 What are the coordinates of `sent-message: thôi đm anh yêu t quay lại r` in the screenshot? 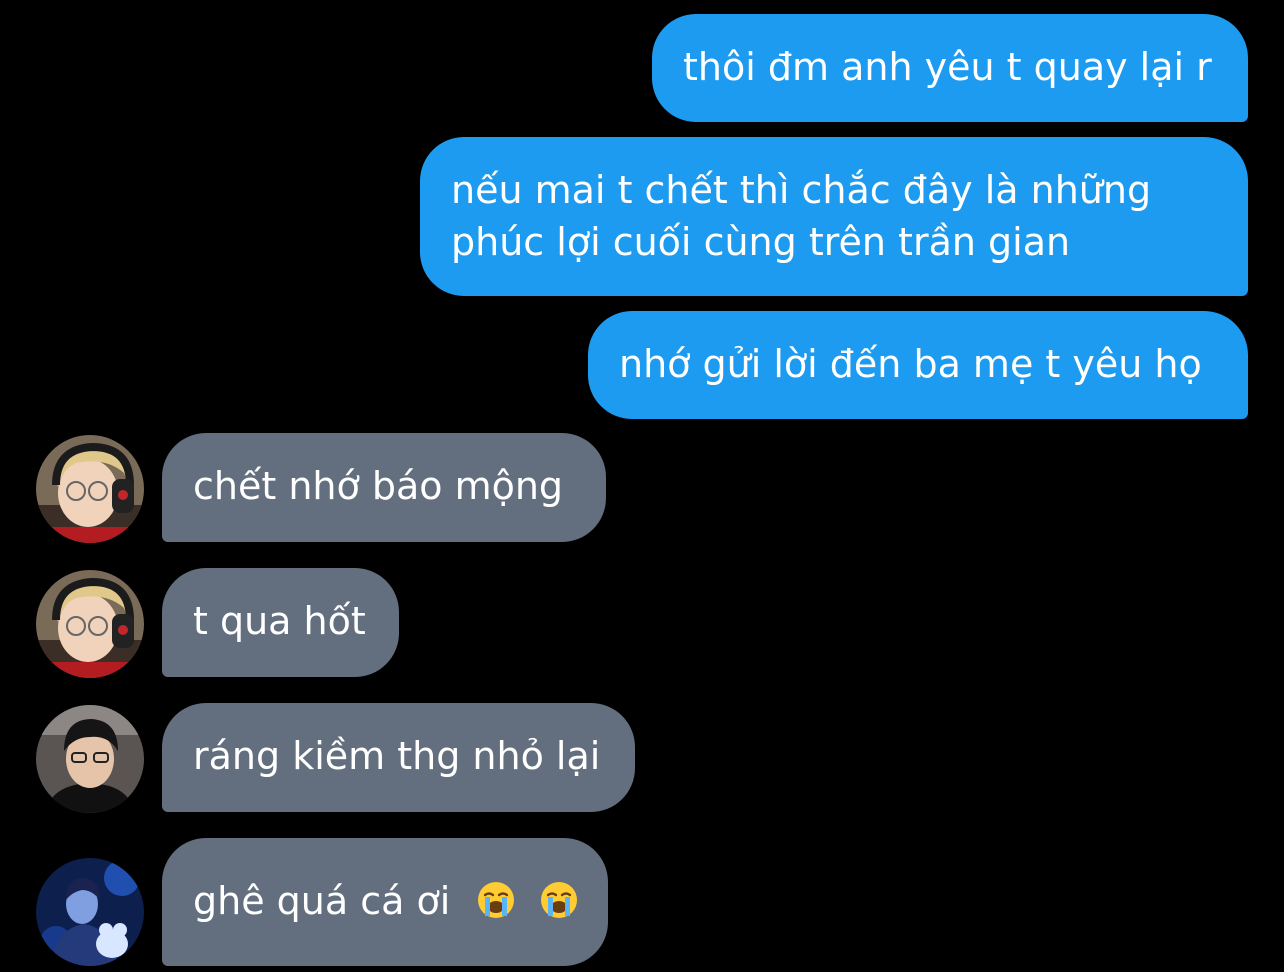 It's located at (950, 68).